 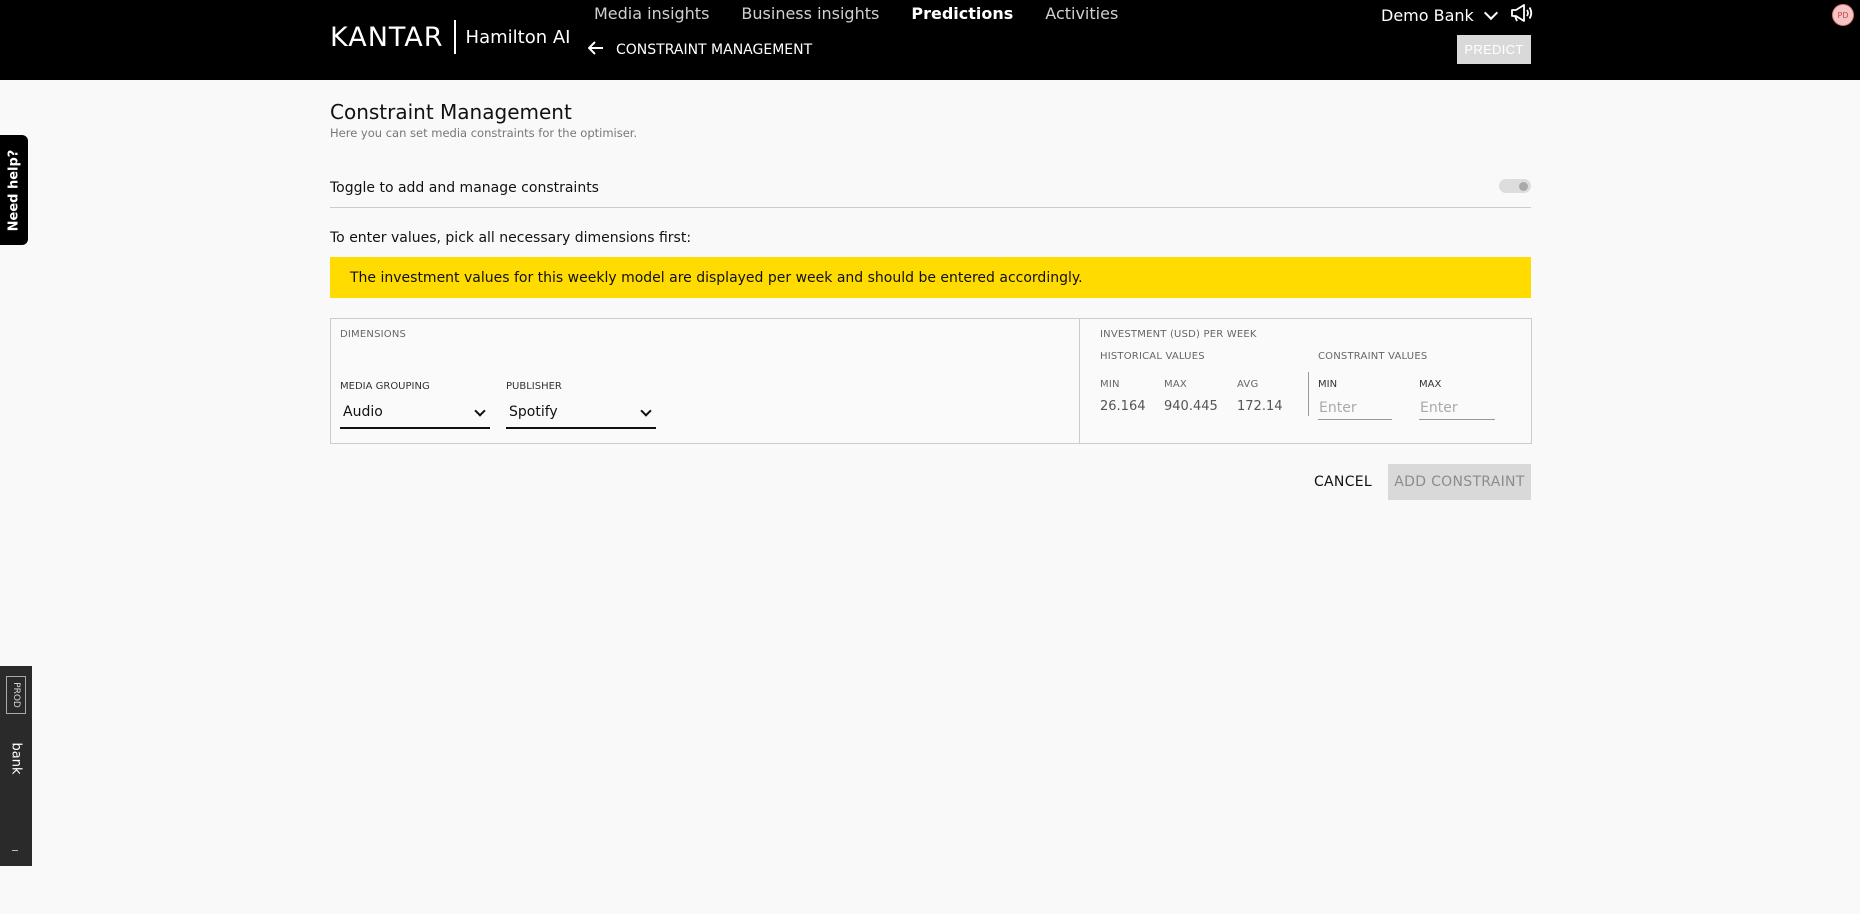 I want to click on env-badge: PROD, so click(x=16, y=695).